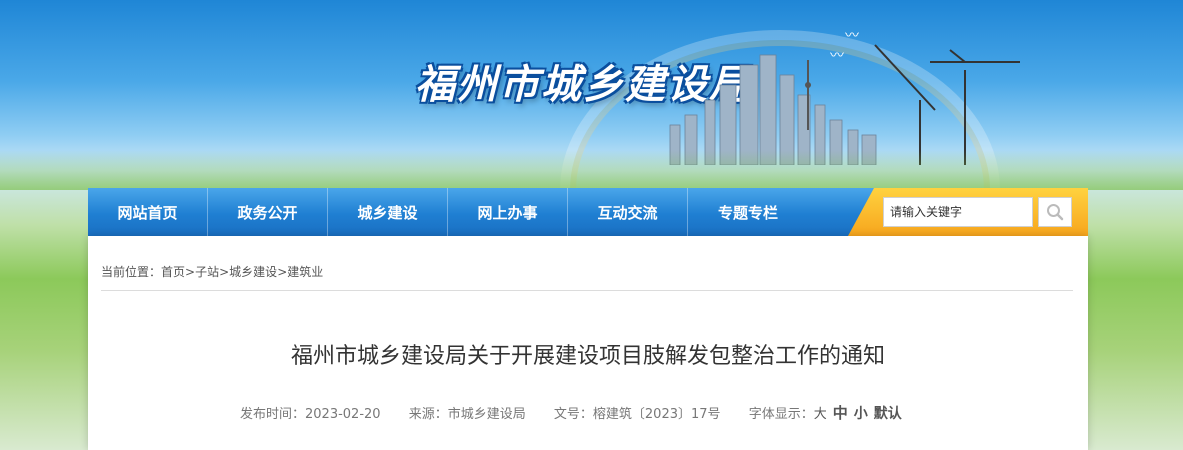 This screenshot has width=1183, height=450. I want to click on nav-item-interaction: 互动交流, so click(628, 212).